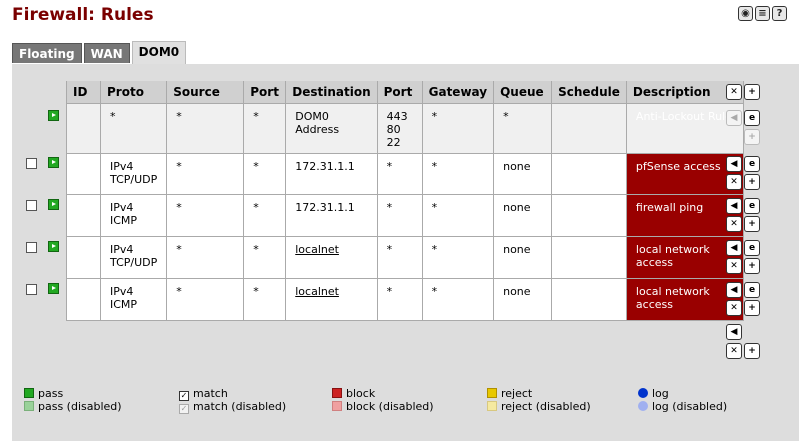  Describe the element at coordinates (643, 393) in the screenshot. I see `log-icon` at that location.